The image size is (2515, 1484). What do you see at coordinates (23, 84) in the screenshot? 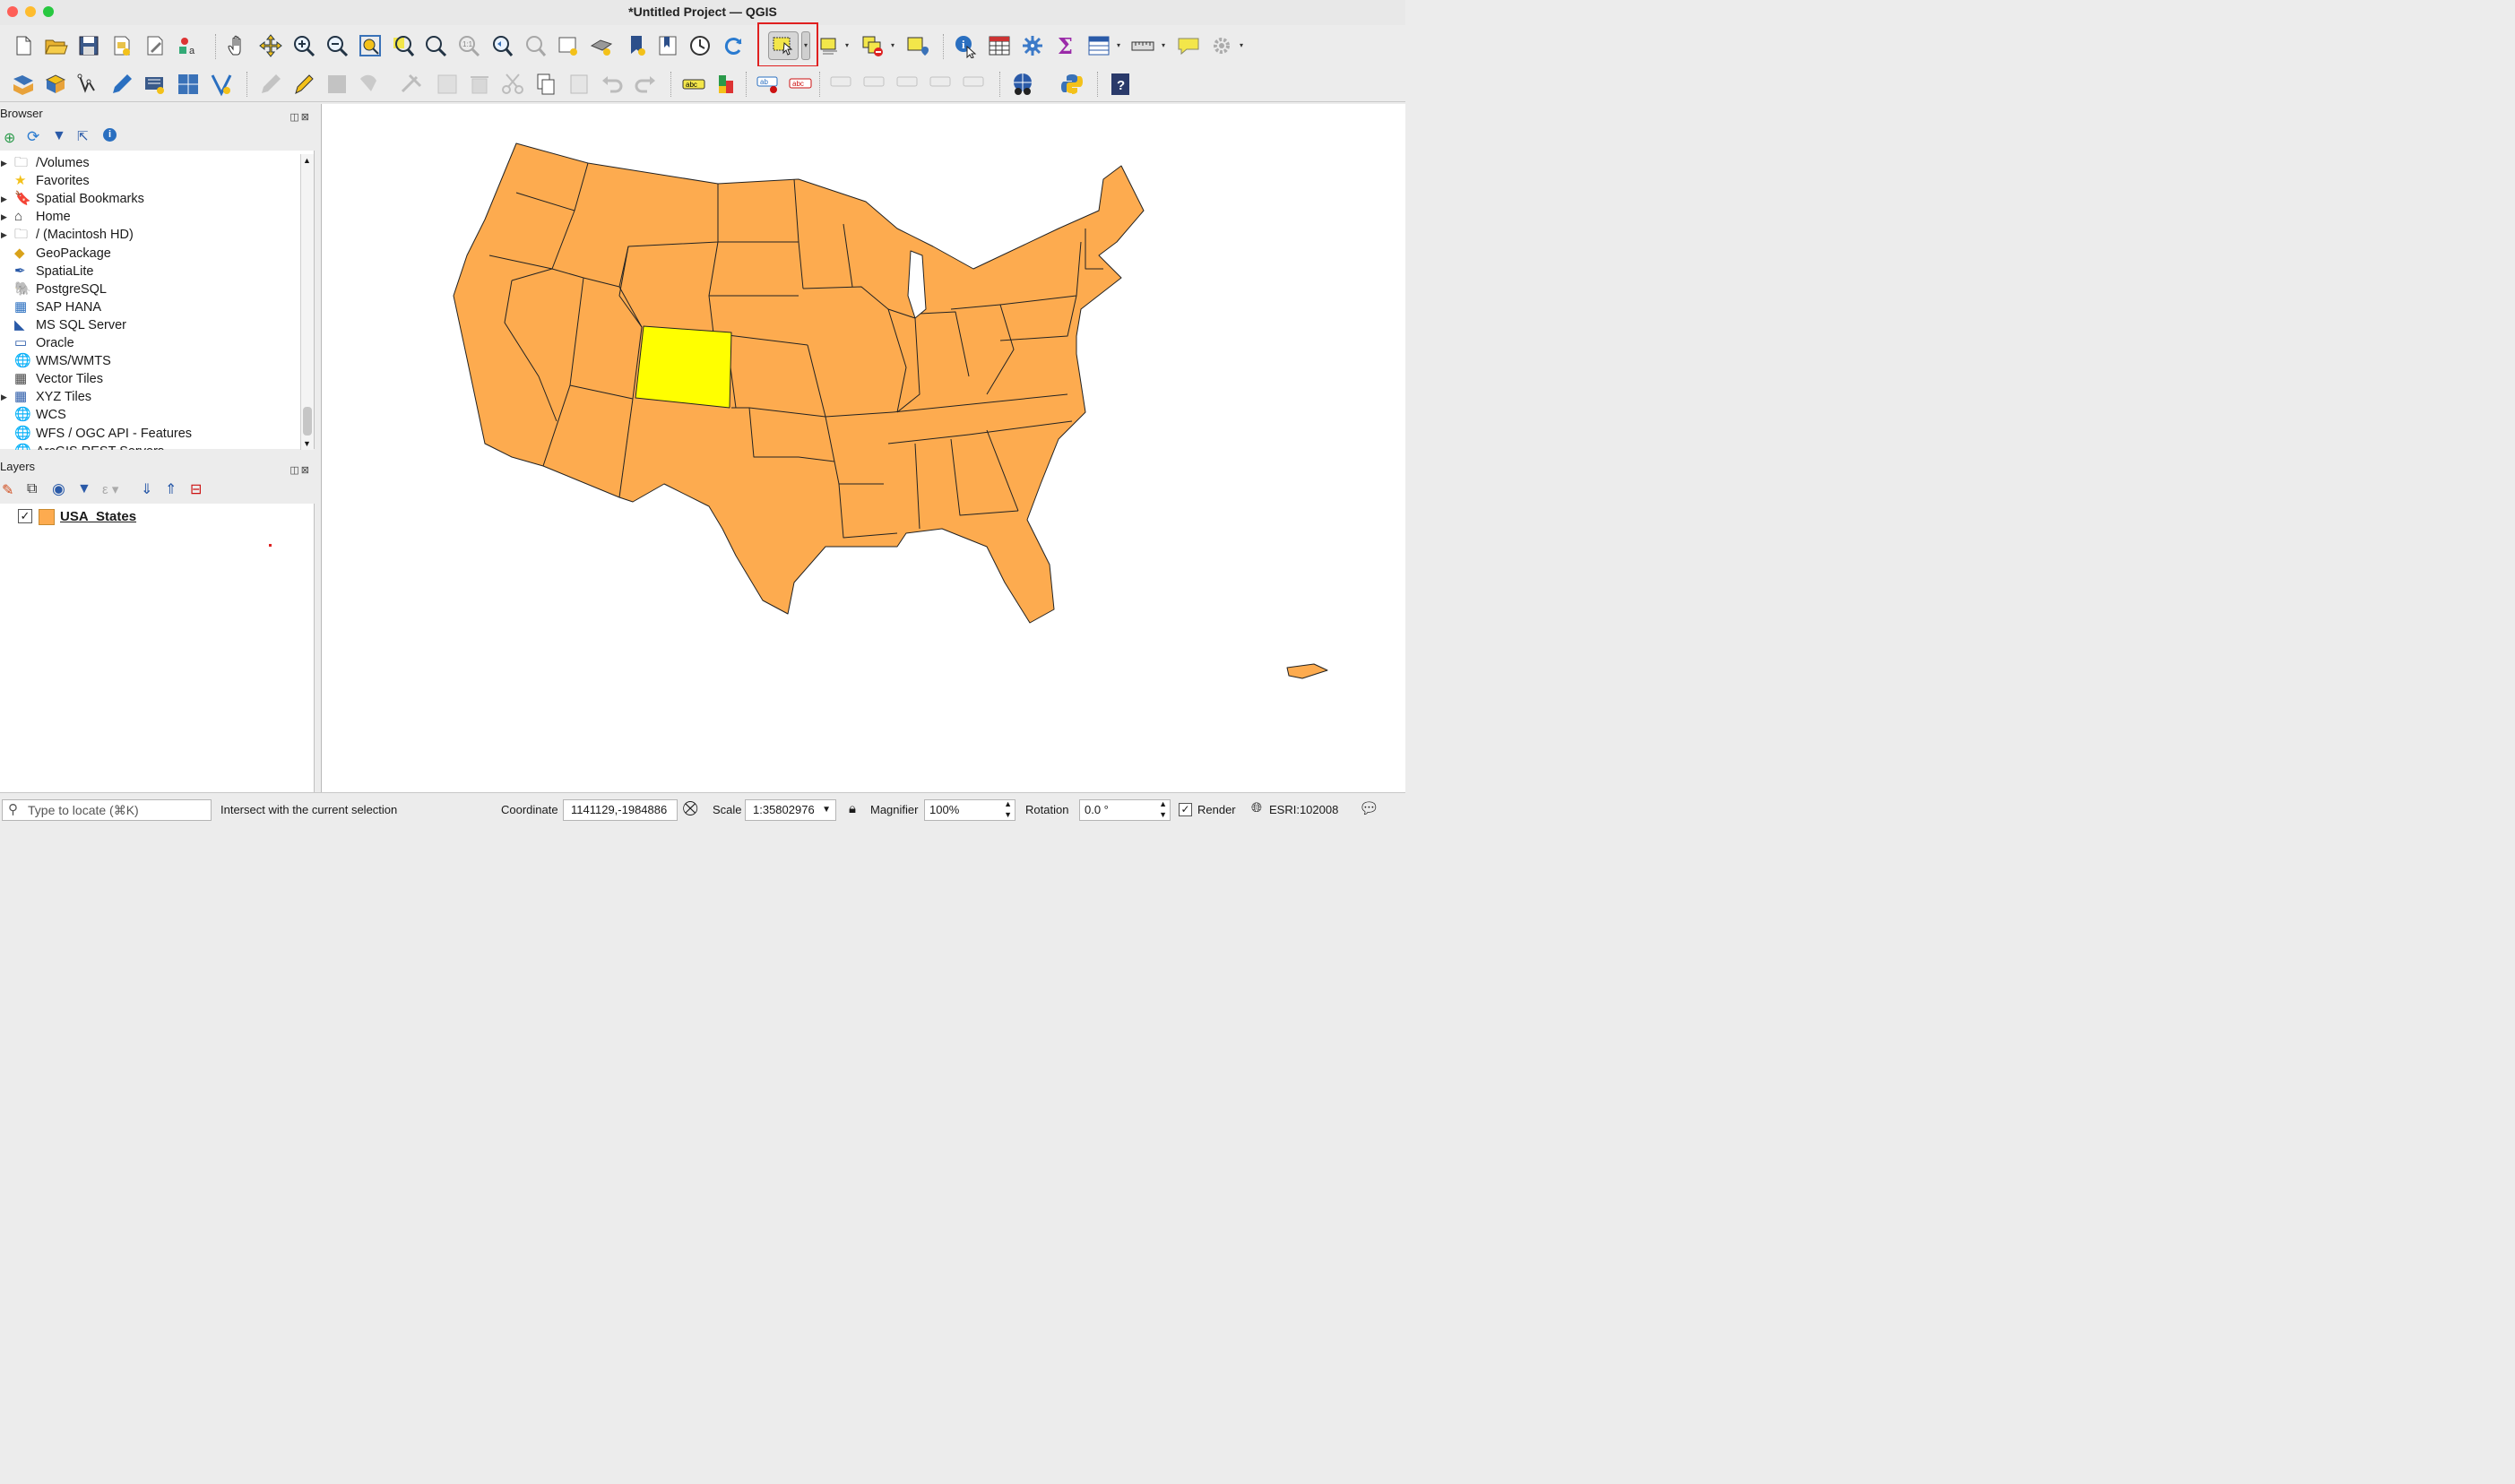
I see `add-vector-layer-icon` at bounding box center [23, 84].